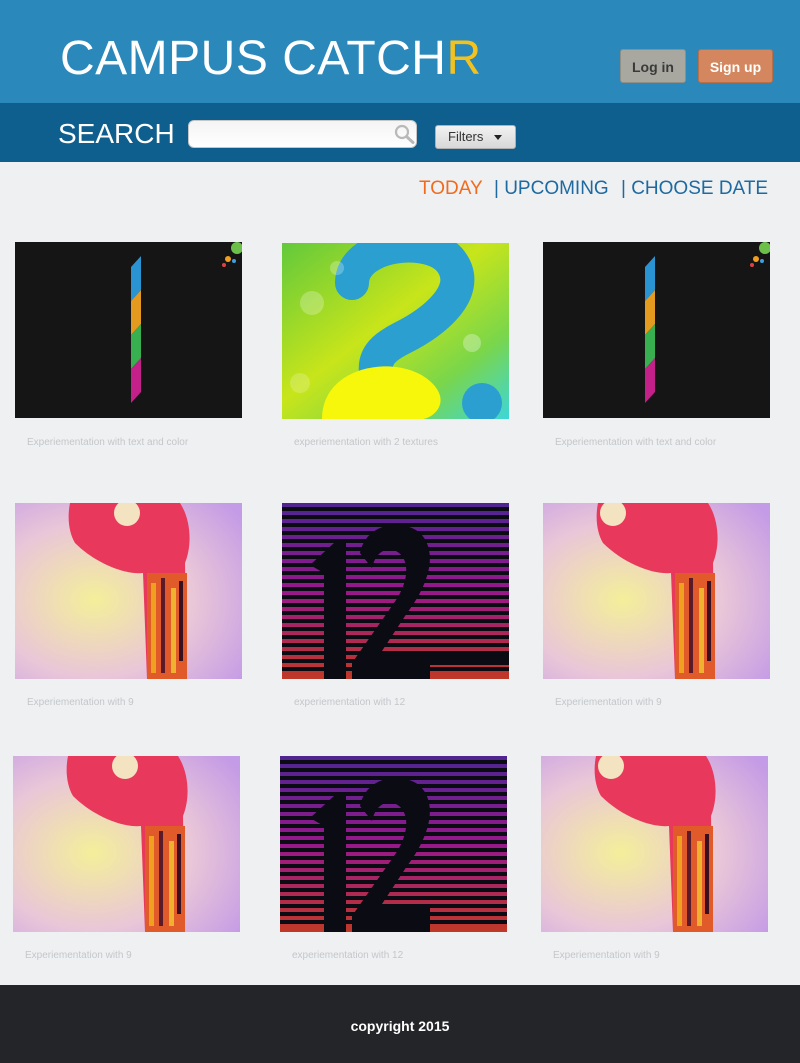 This screenshot has height=1063, width=800. Describe the element at coordinates (466, 136) in the screenshot. I see `filters-label: Filters` at that location.